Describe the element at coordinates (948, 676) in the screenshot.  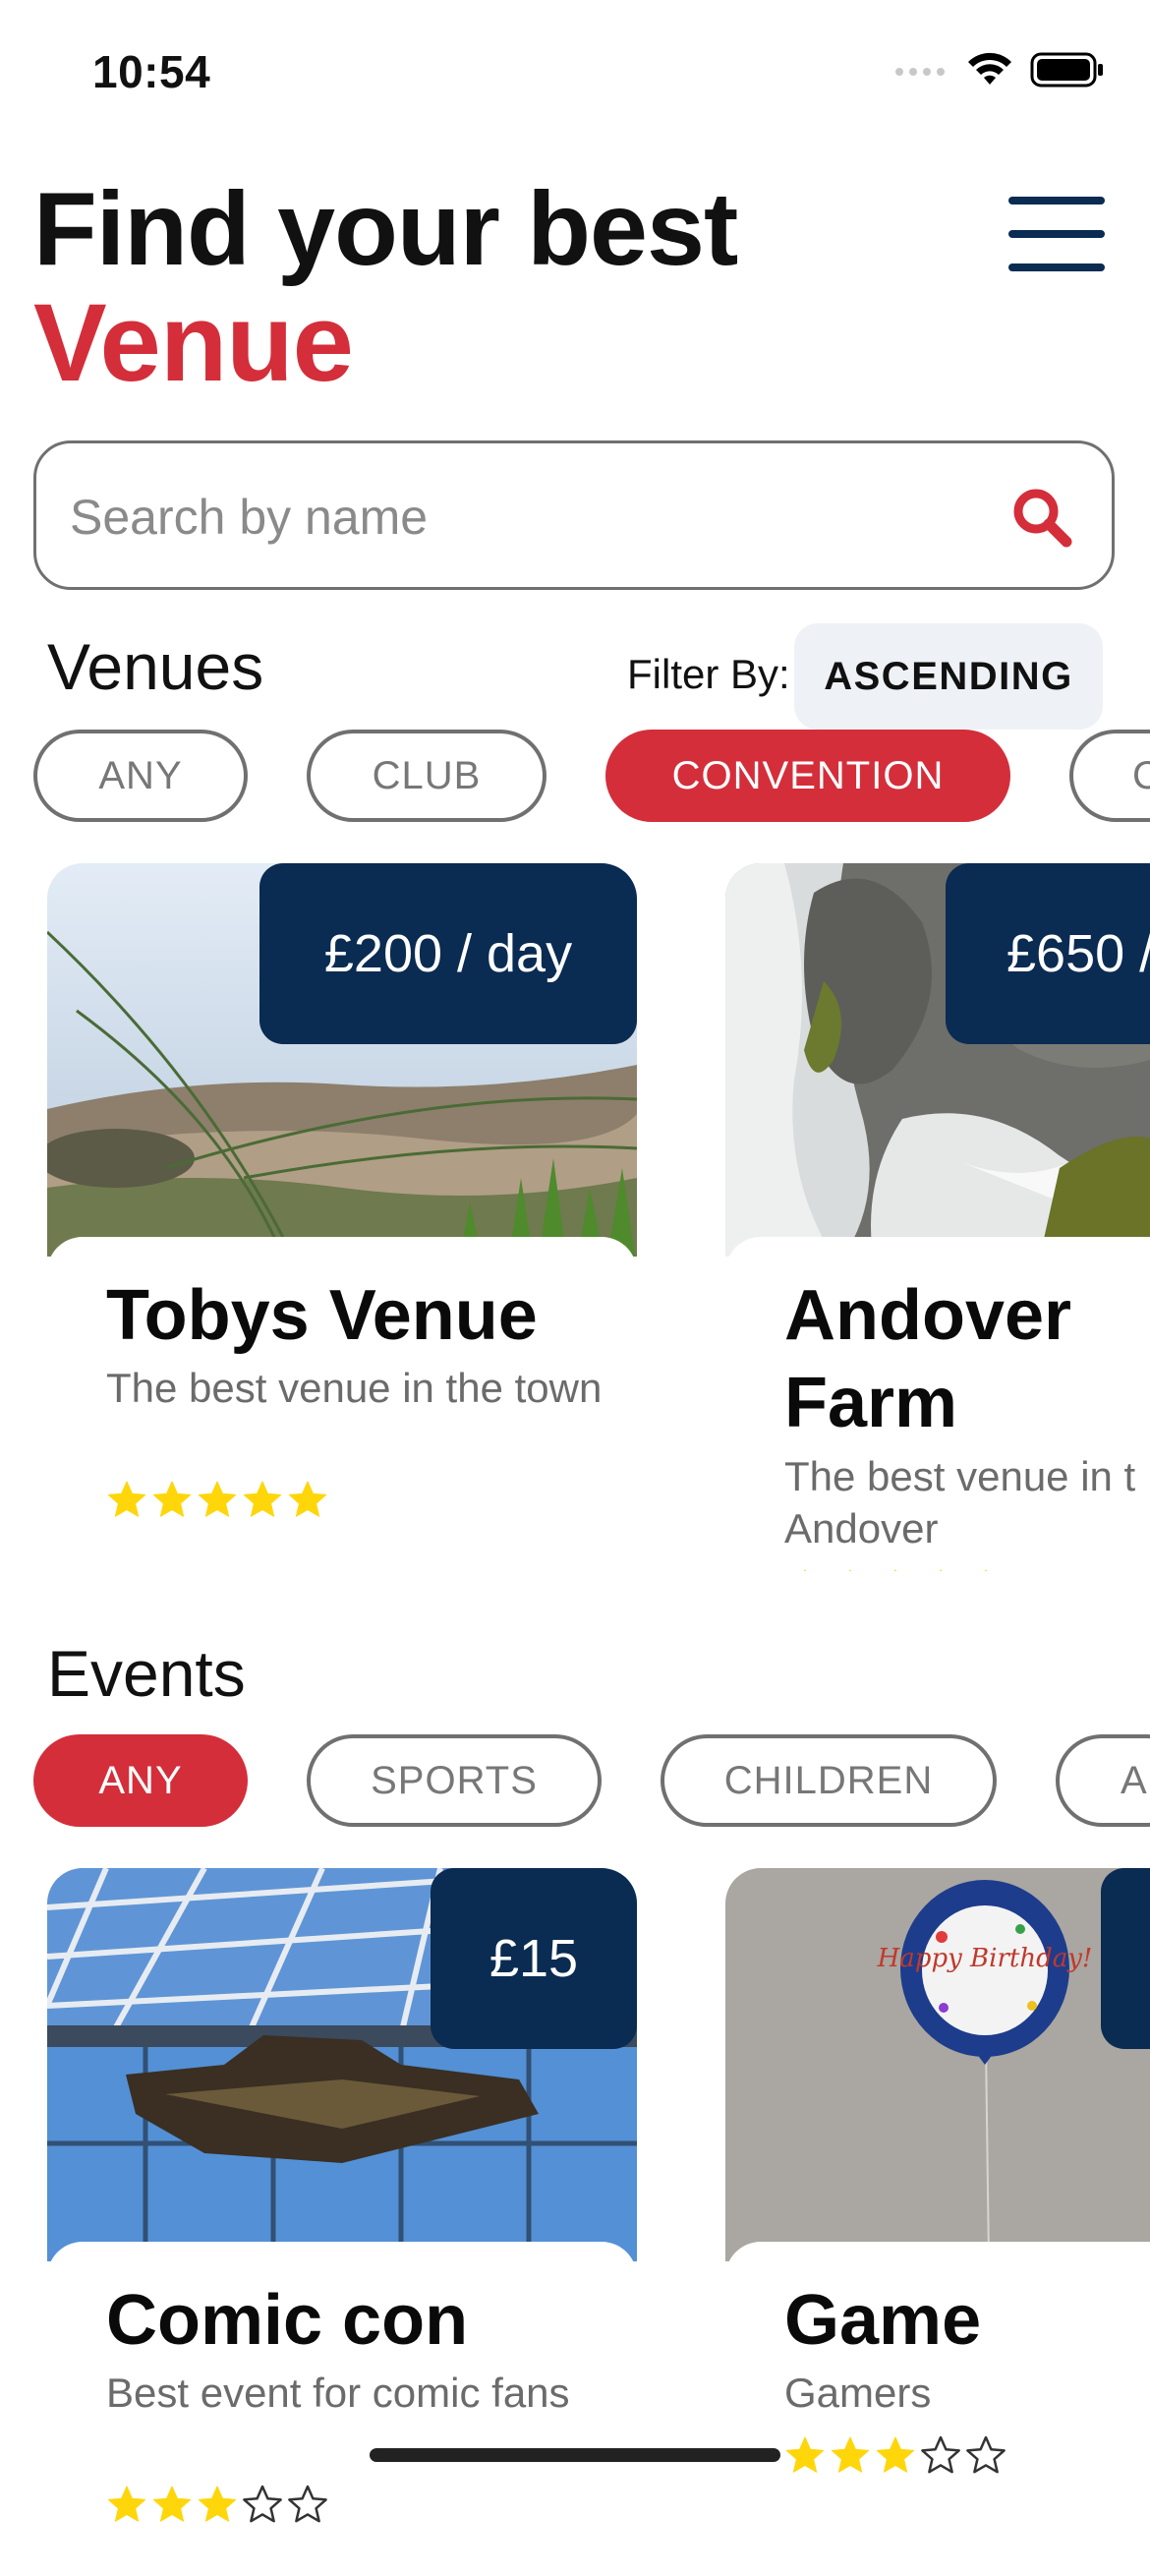
I see `sort-order-button: ASCENDING` at that location.